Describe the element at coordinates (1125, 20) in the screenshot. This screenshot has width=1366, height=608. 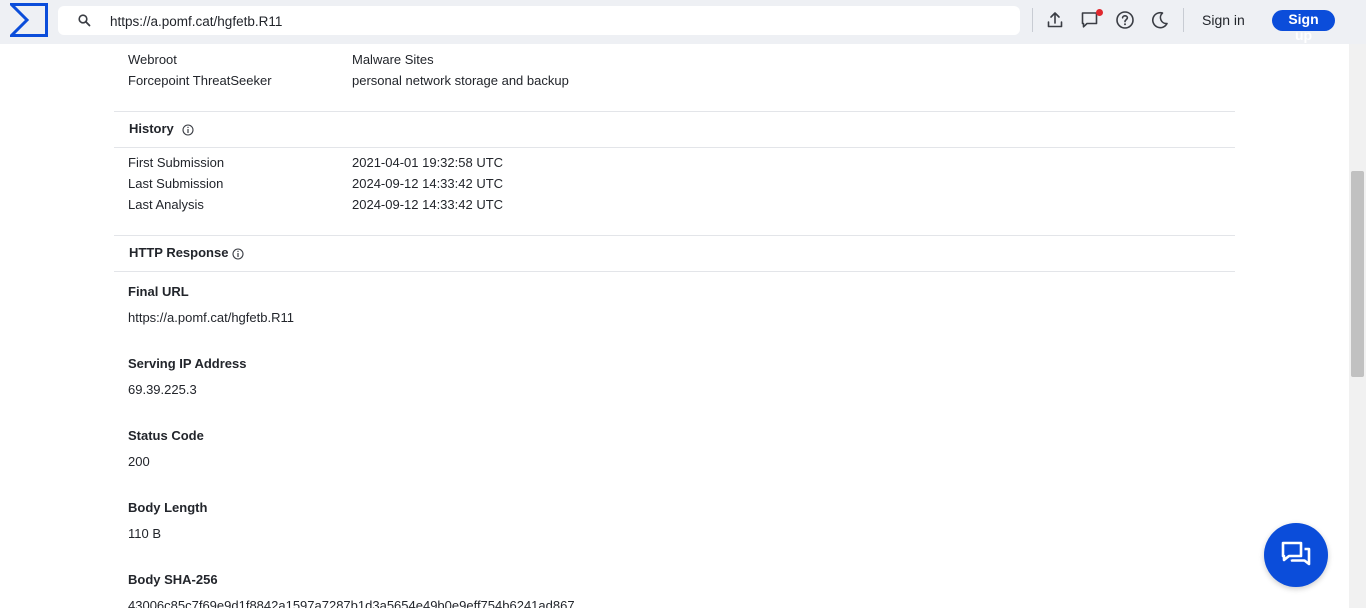
I see `help-icon` at that location.